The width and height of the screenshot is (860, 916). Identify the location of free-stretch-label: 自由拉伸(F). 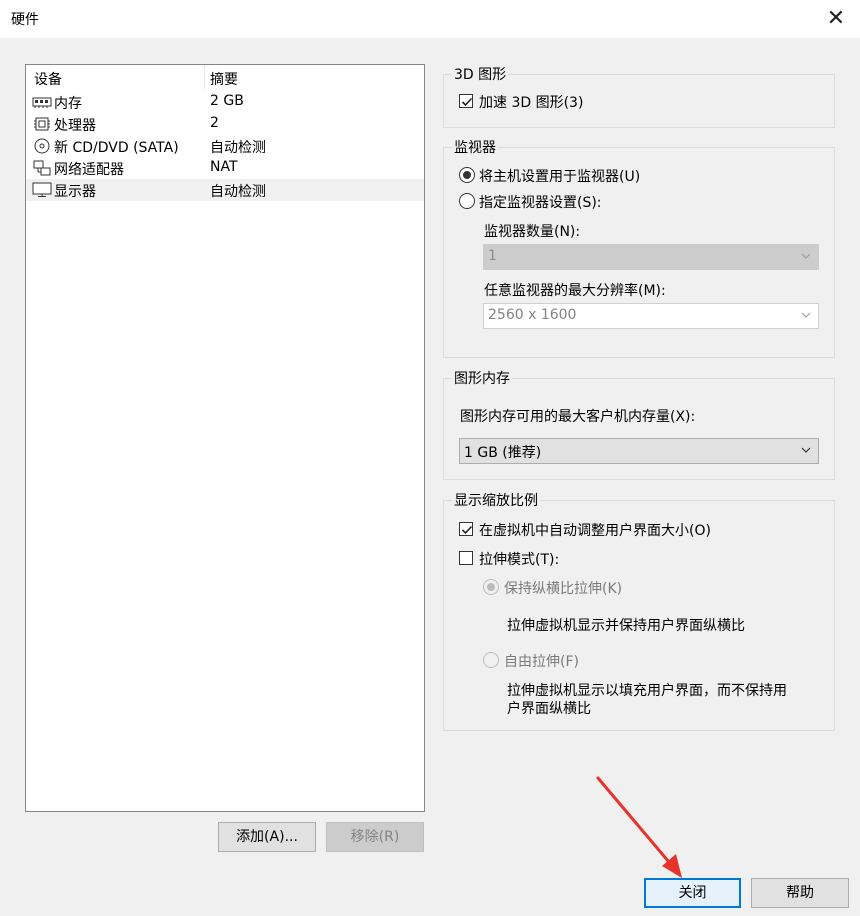
(541, 661).